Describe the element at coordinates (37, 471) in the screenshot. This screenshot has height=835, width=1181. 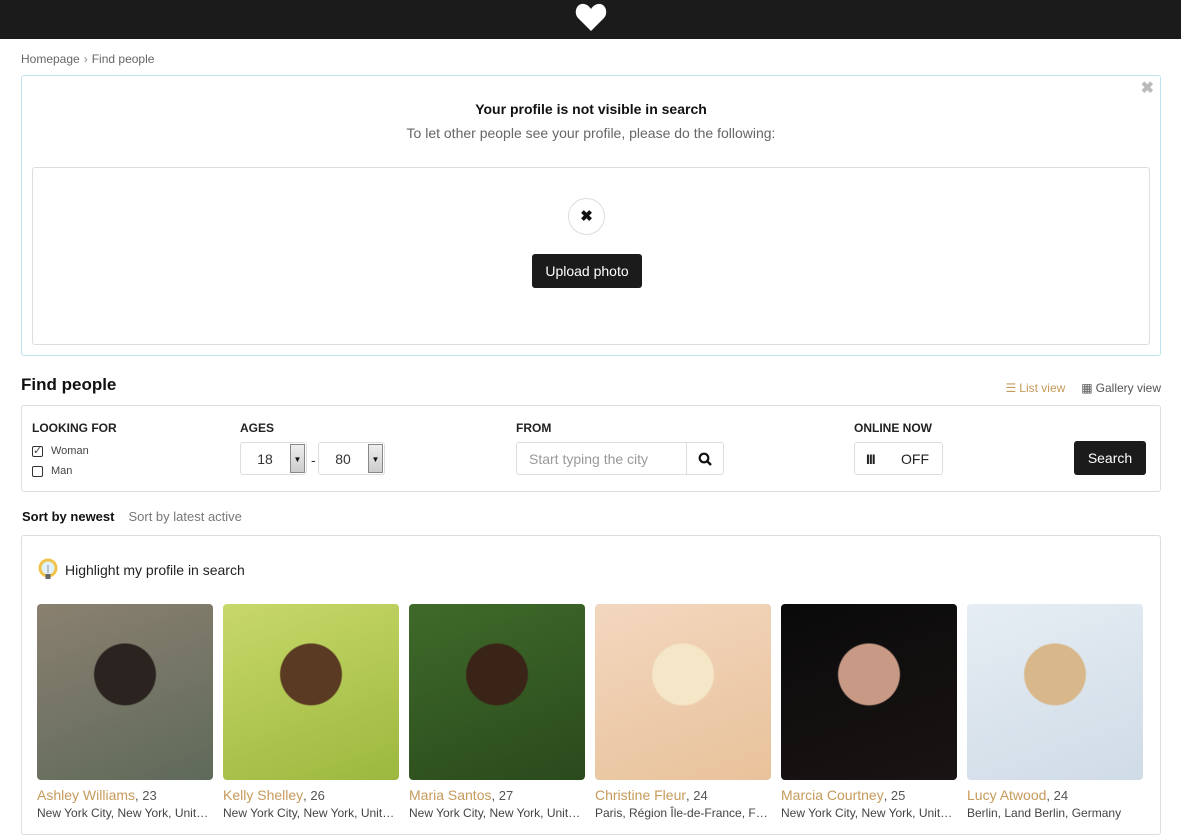
I see `checkbox-unchecked-icon` at that location.